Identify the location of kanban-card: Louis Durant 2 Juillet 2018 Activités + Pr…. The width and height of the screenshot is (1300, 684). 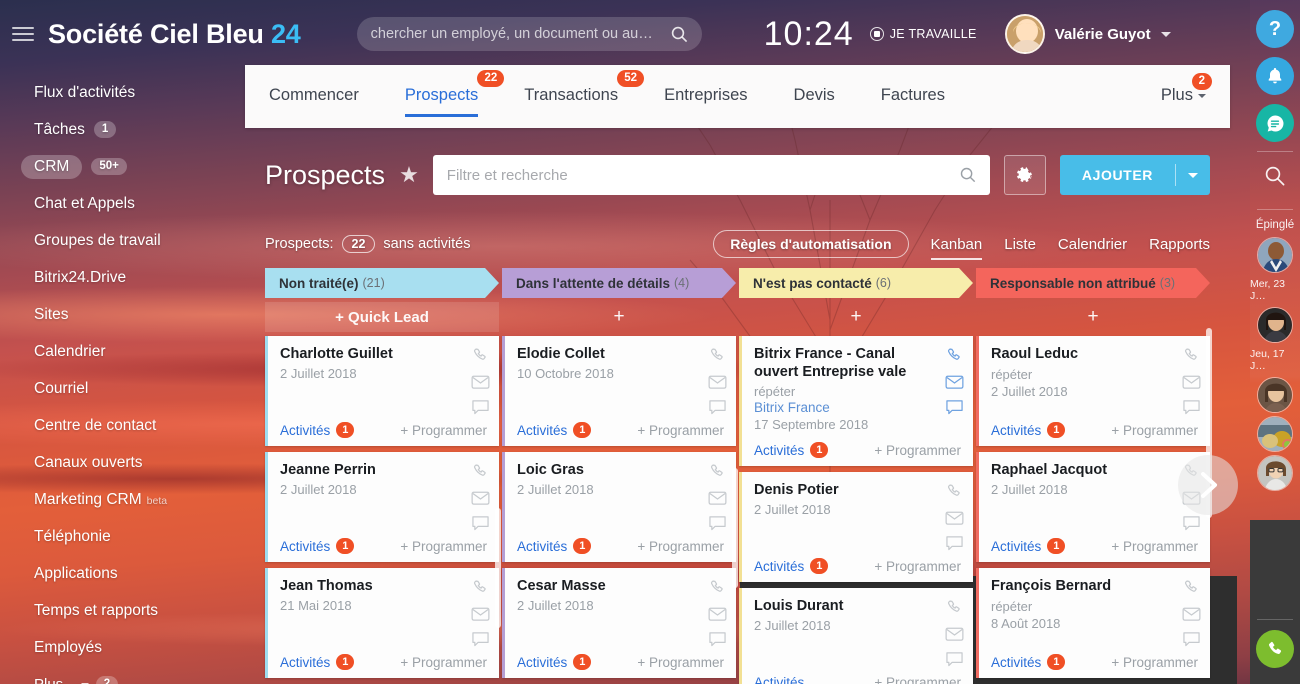
(856, 636).